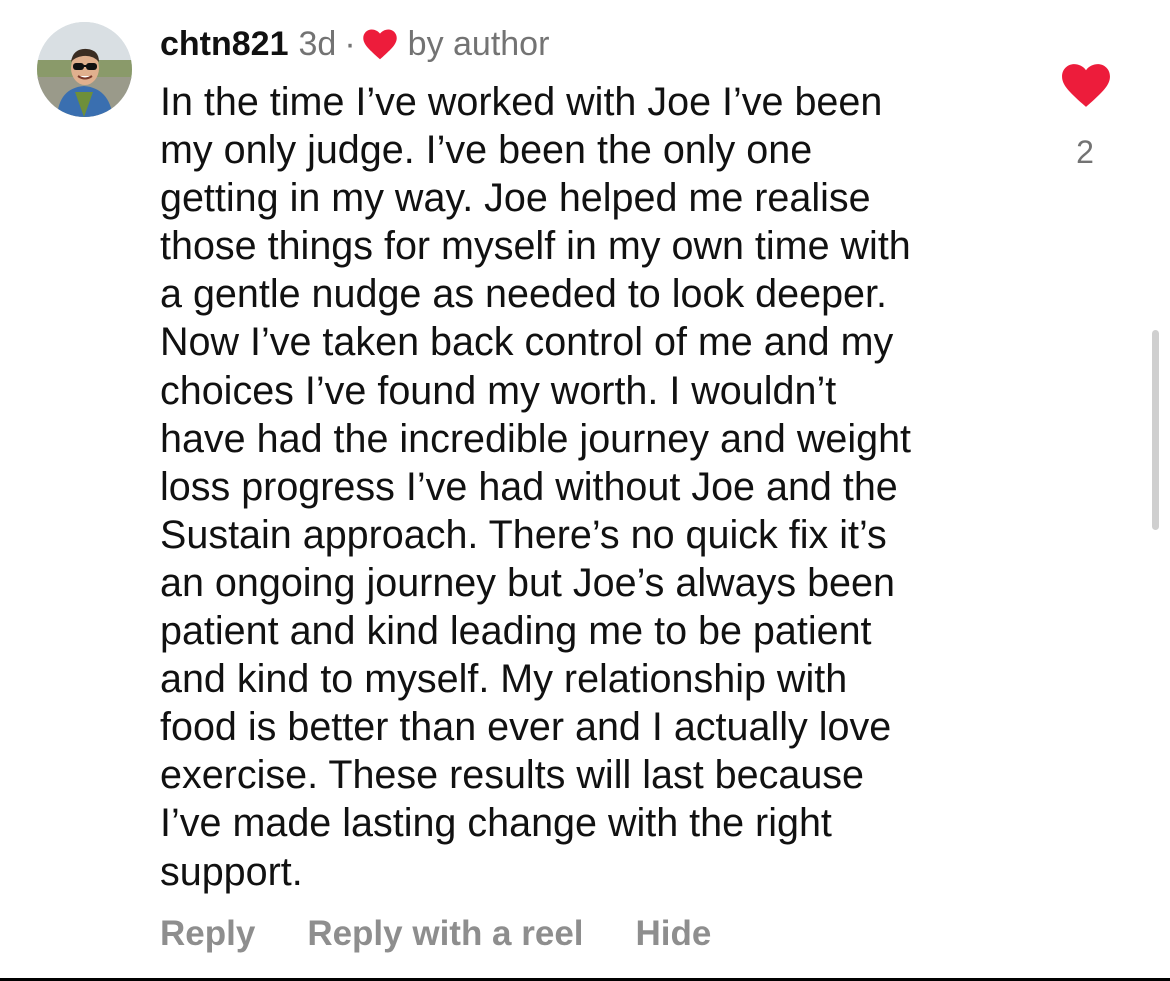 This screenshot has width=1170, height=981. I want to click on reply-button: Reply, so click(207, 934).